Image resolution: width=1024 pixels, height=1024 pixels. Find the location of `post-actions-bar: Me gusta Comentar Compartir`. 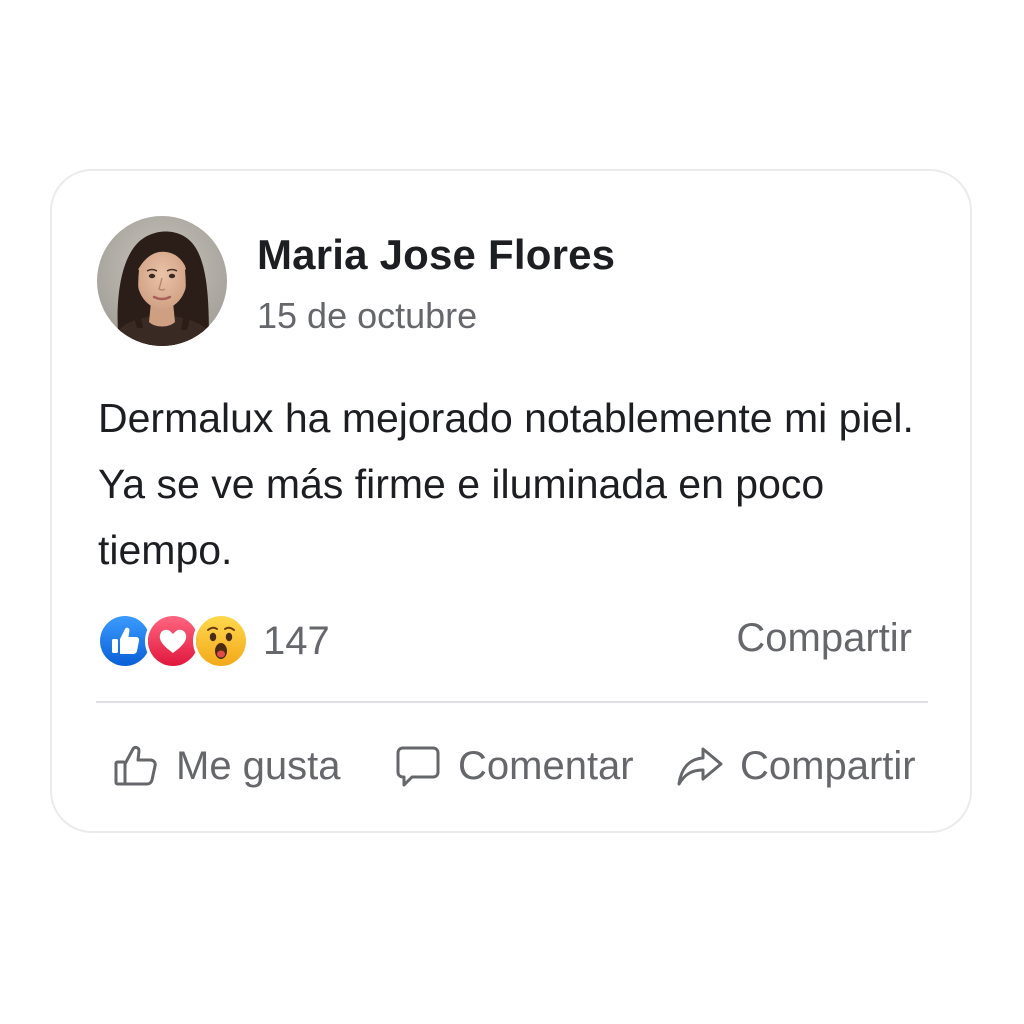

post-actions-bar: Me gusta Comentar Compartir is located at coordinates (519, 766).